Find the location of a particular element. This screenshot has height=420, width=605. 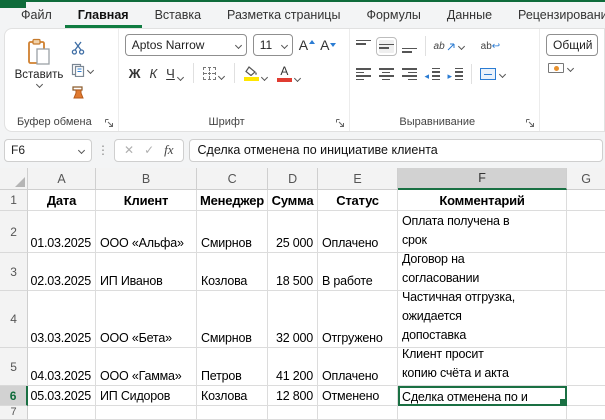

cell-e7 is located at coordinates (358, 413).